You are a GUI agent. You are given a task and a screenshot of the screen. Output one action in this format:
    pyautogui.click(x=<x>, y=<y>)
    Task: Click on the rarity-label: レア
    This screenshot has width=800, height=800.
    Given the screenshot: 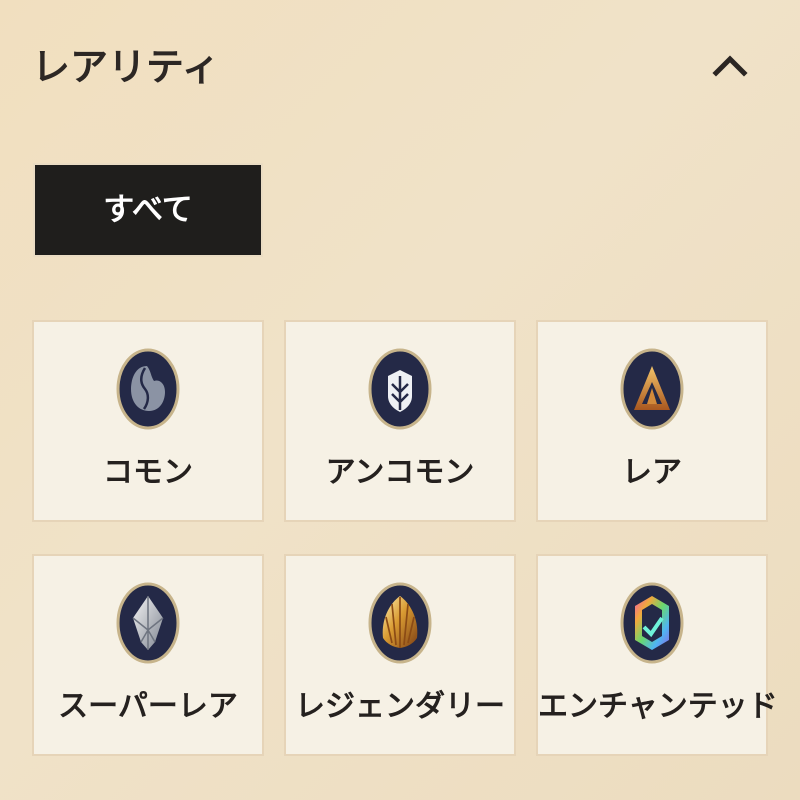 What is the action you would take?
    pyautogui.click(x=652, y=472)
    